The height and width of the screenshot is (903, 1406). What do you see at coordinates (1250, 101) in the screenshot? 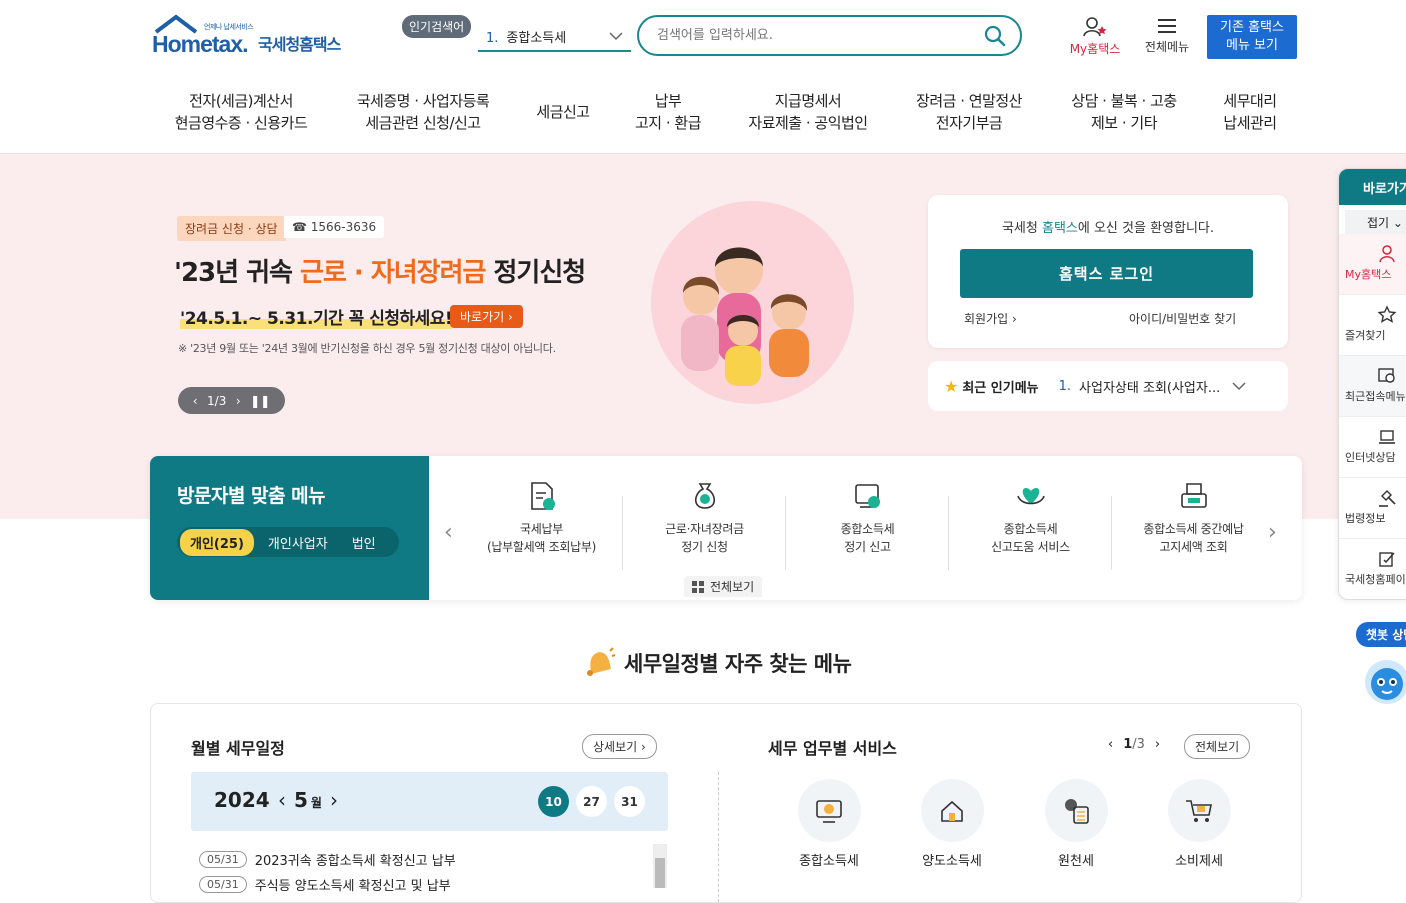
I see `gnb-line1: 세무대리` at bounding box center [1250, 101].